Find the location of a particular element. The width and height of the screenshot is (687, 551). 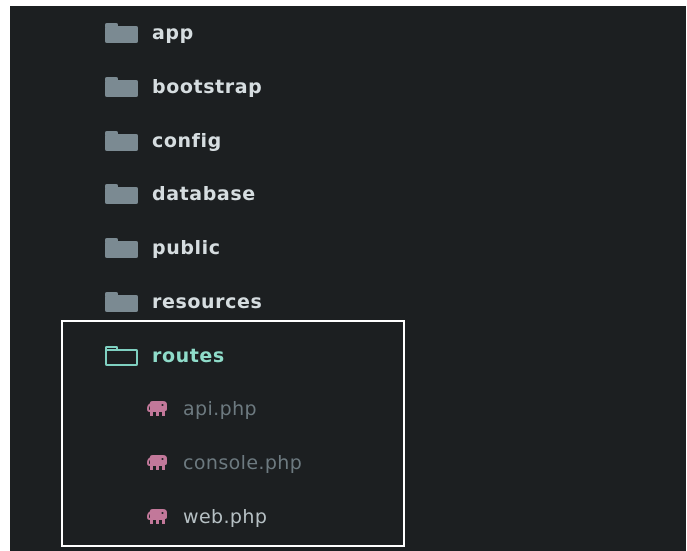

folder-label: app is located at coordinates (173, 33).